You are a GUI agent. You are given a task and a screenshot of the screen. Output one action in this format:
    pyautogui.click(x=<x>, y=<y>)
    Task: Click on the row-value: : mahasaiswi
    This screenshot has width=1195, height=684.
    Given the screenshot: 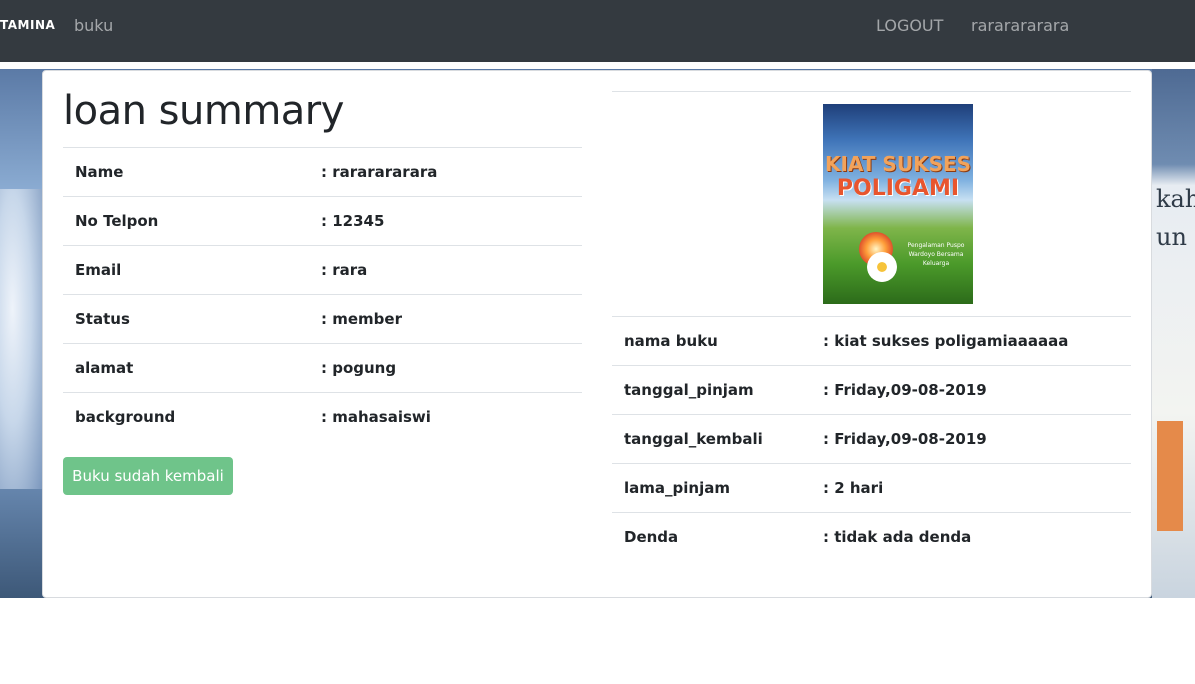 What is the action you would take?
    pyautogui.click(x=376, y=417)
    